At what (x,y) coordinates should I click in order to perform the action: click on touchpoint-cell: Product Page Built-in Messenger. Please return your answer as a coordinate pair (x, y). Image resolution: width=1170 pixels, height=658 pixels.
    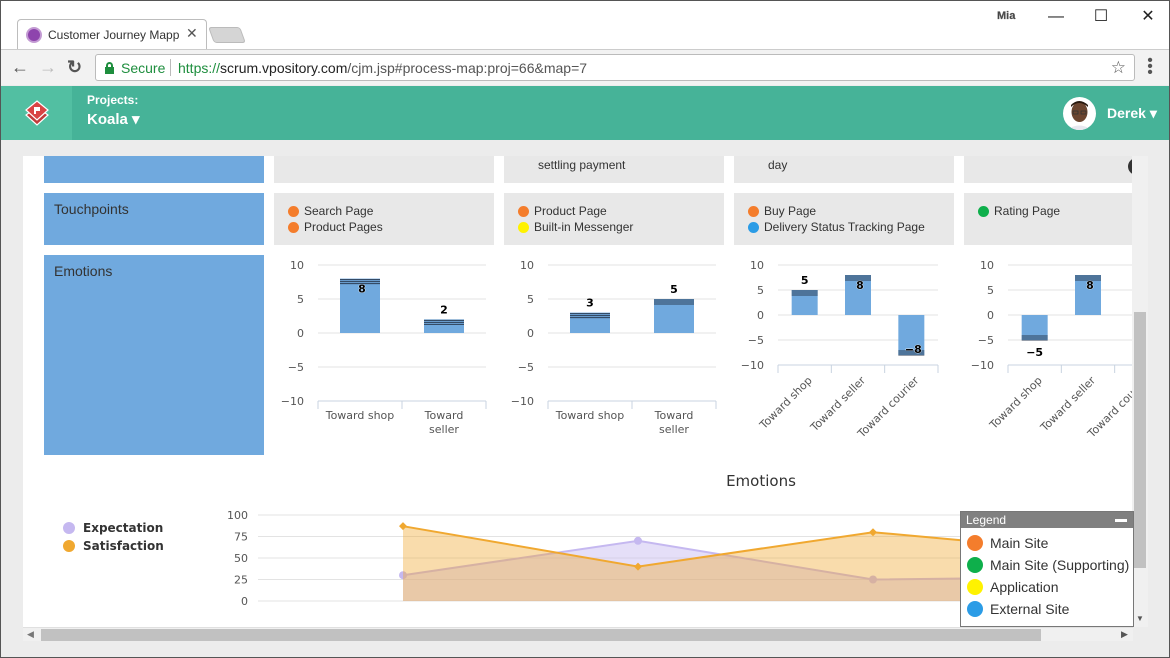
    Looking at the image, I should click on (614, 219).